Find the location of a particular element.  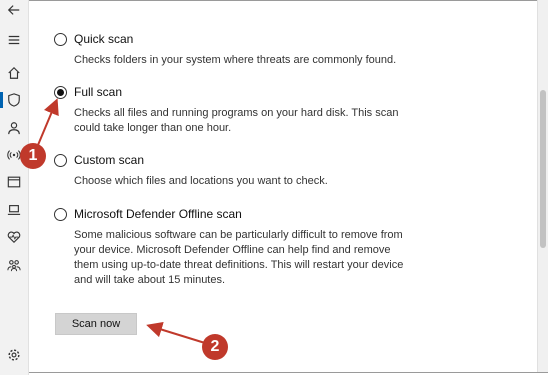

browser-icon is located at coordinates (14, 182).